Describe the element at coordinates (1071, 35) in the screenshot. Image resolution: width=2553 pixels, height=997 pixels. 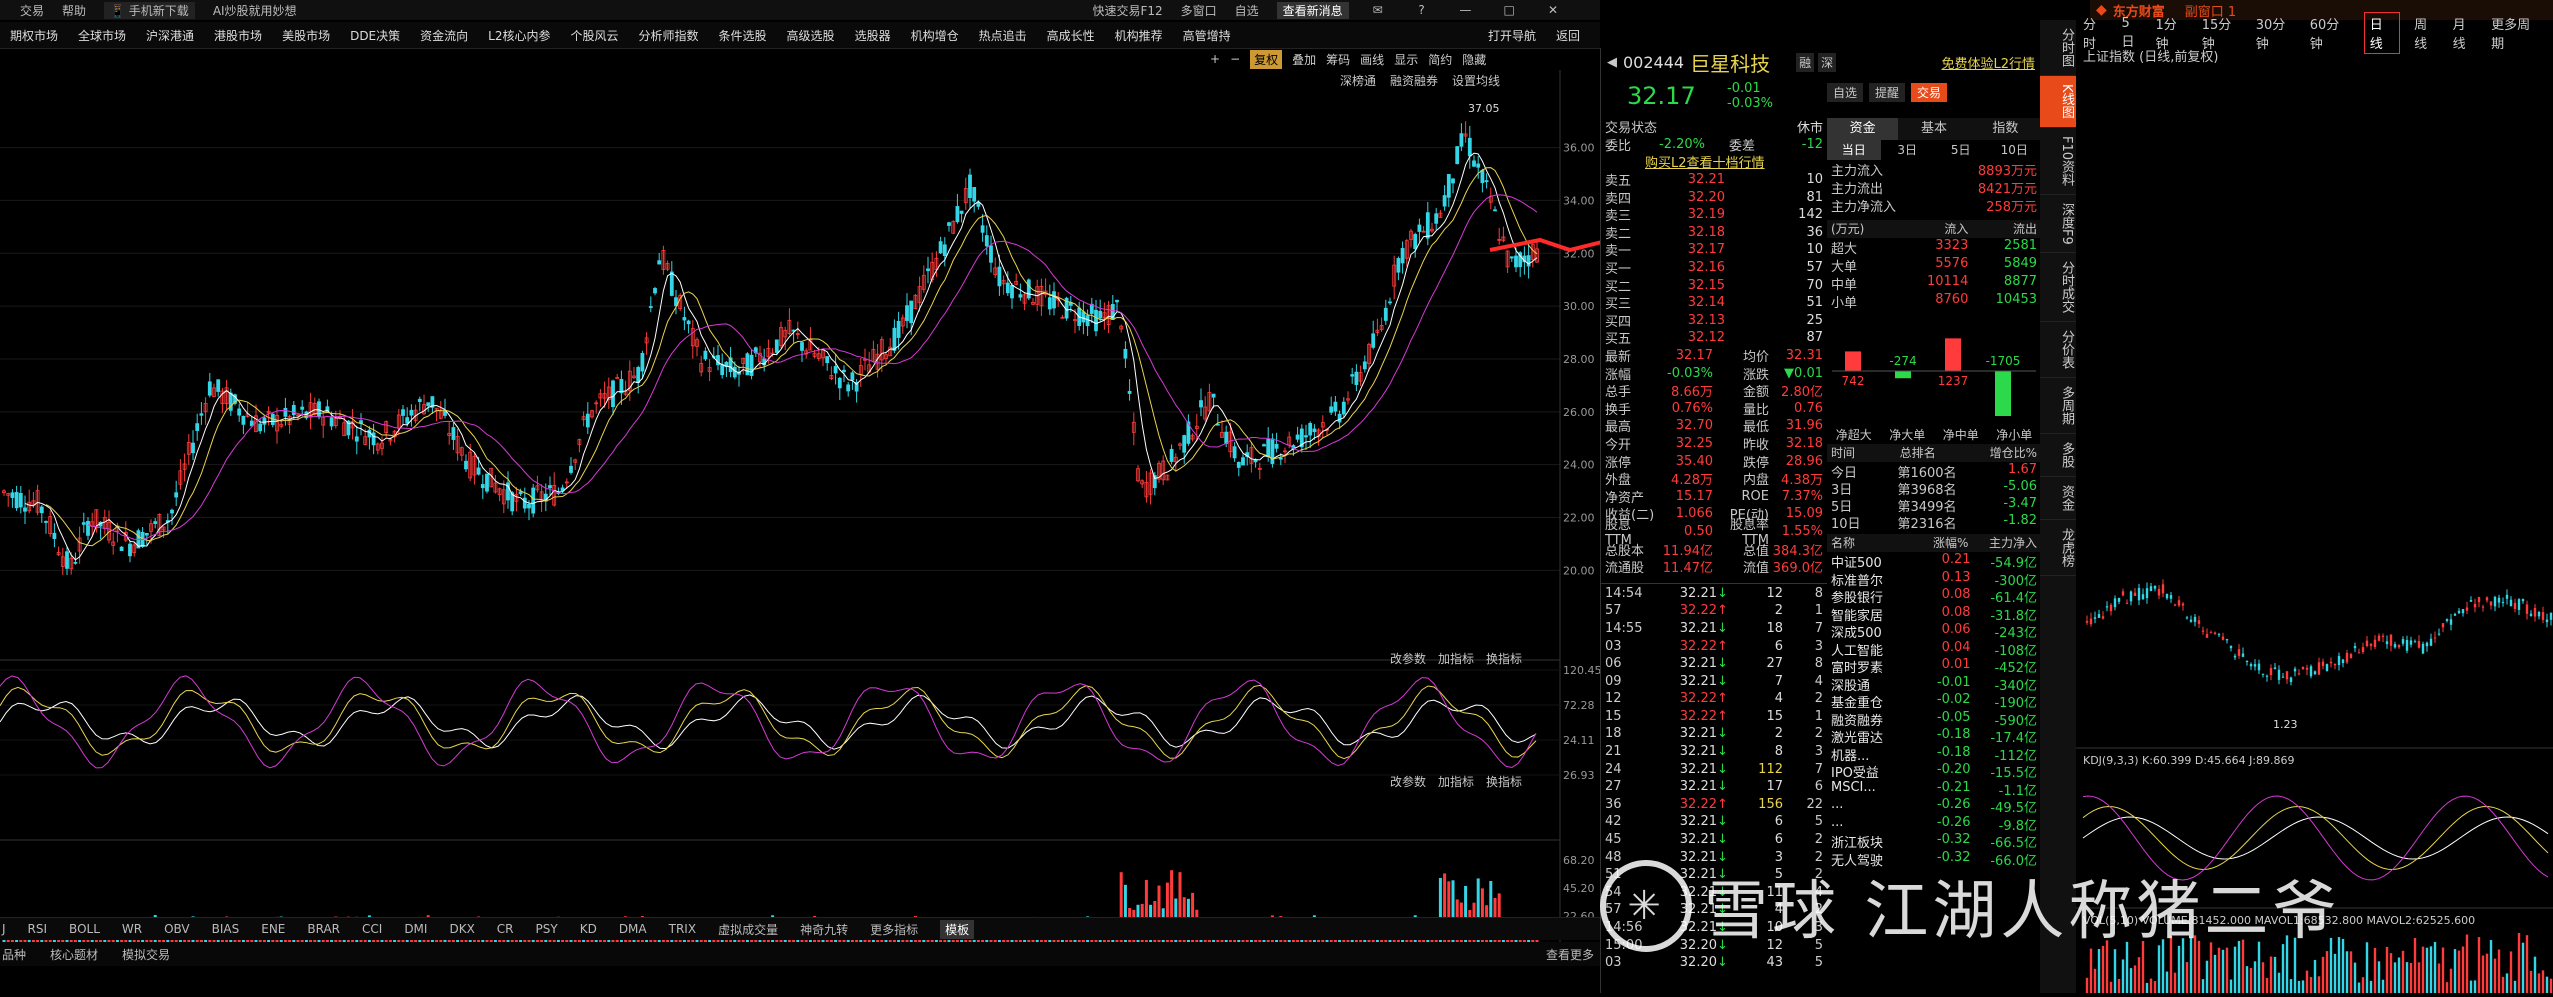
I see `nav-item: 高成长性` at that location.